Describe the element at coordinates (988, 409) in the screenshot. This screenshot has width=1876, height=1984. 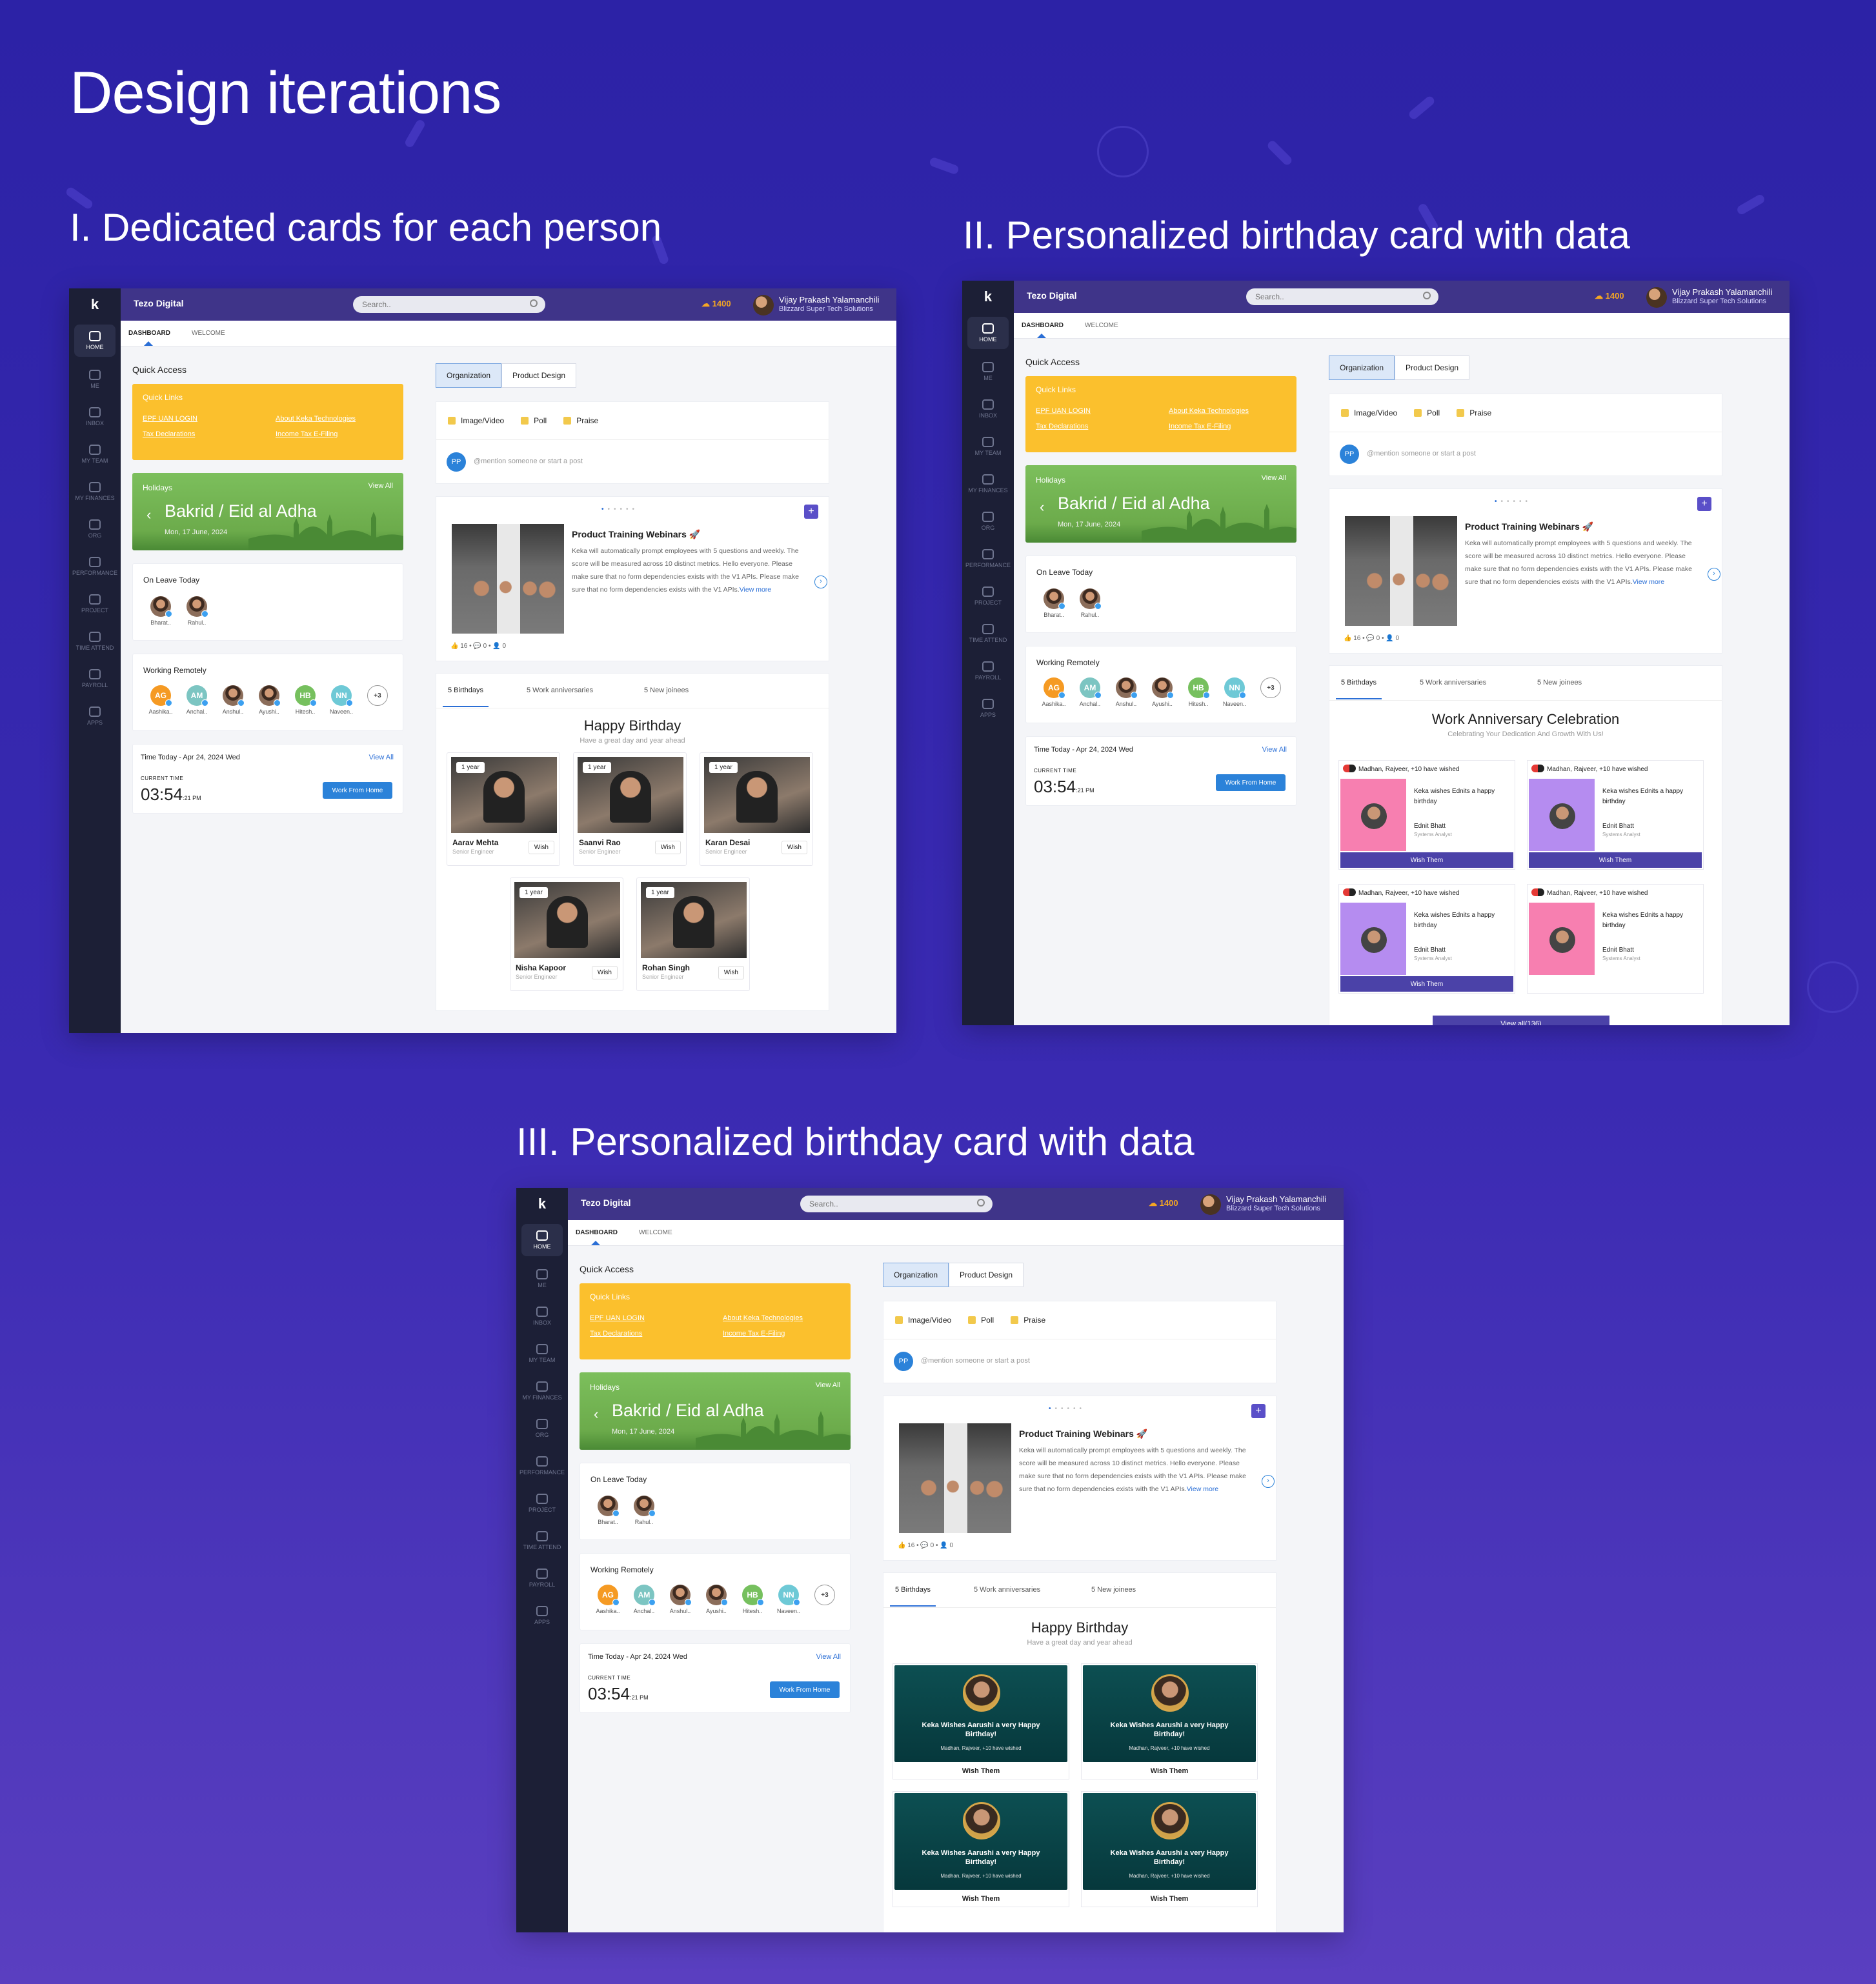
I see `sidebar-item: INBOX` at that location.